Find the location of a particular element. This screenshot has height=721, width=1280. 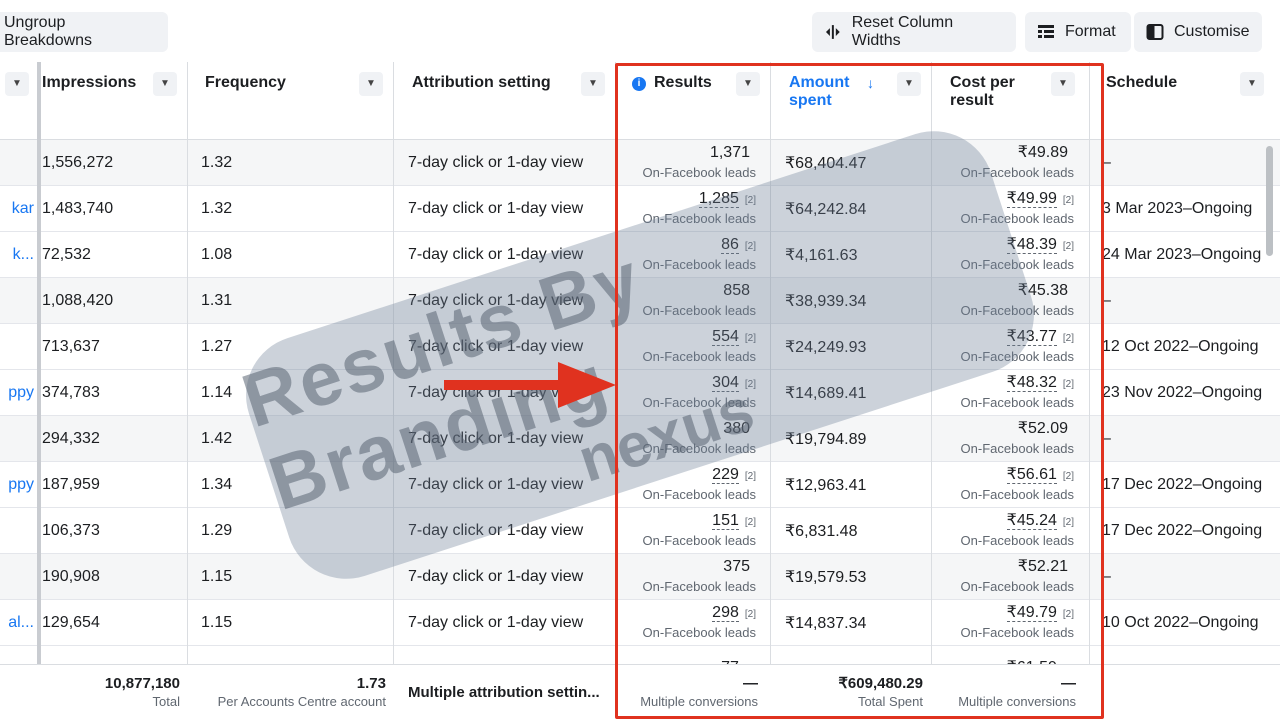

total-impressions: 10,877,180 Total is located at coordinates (110, 693).